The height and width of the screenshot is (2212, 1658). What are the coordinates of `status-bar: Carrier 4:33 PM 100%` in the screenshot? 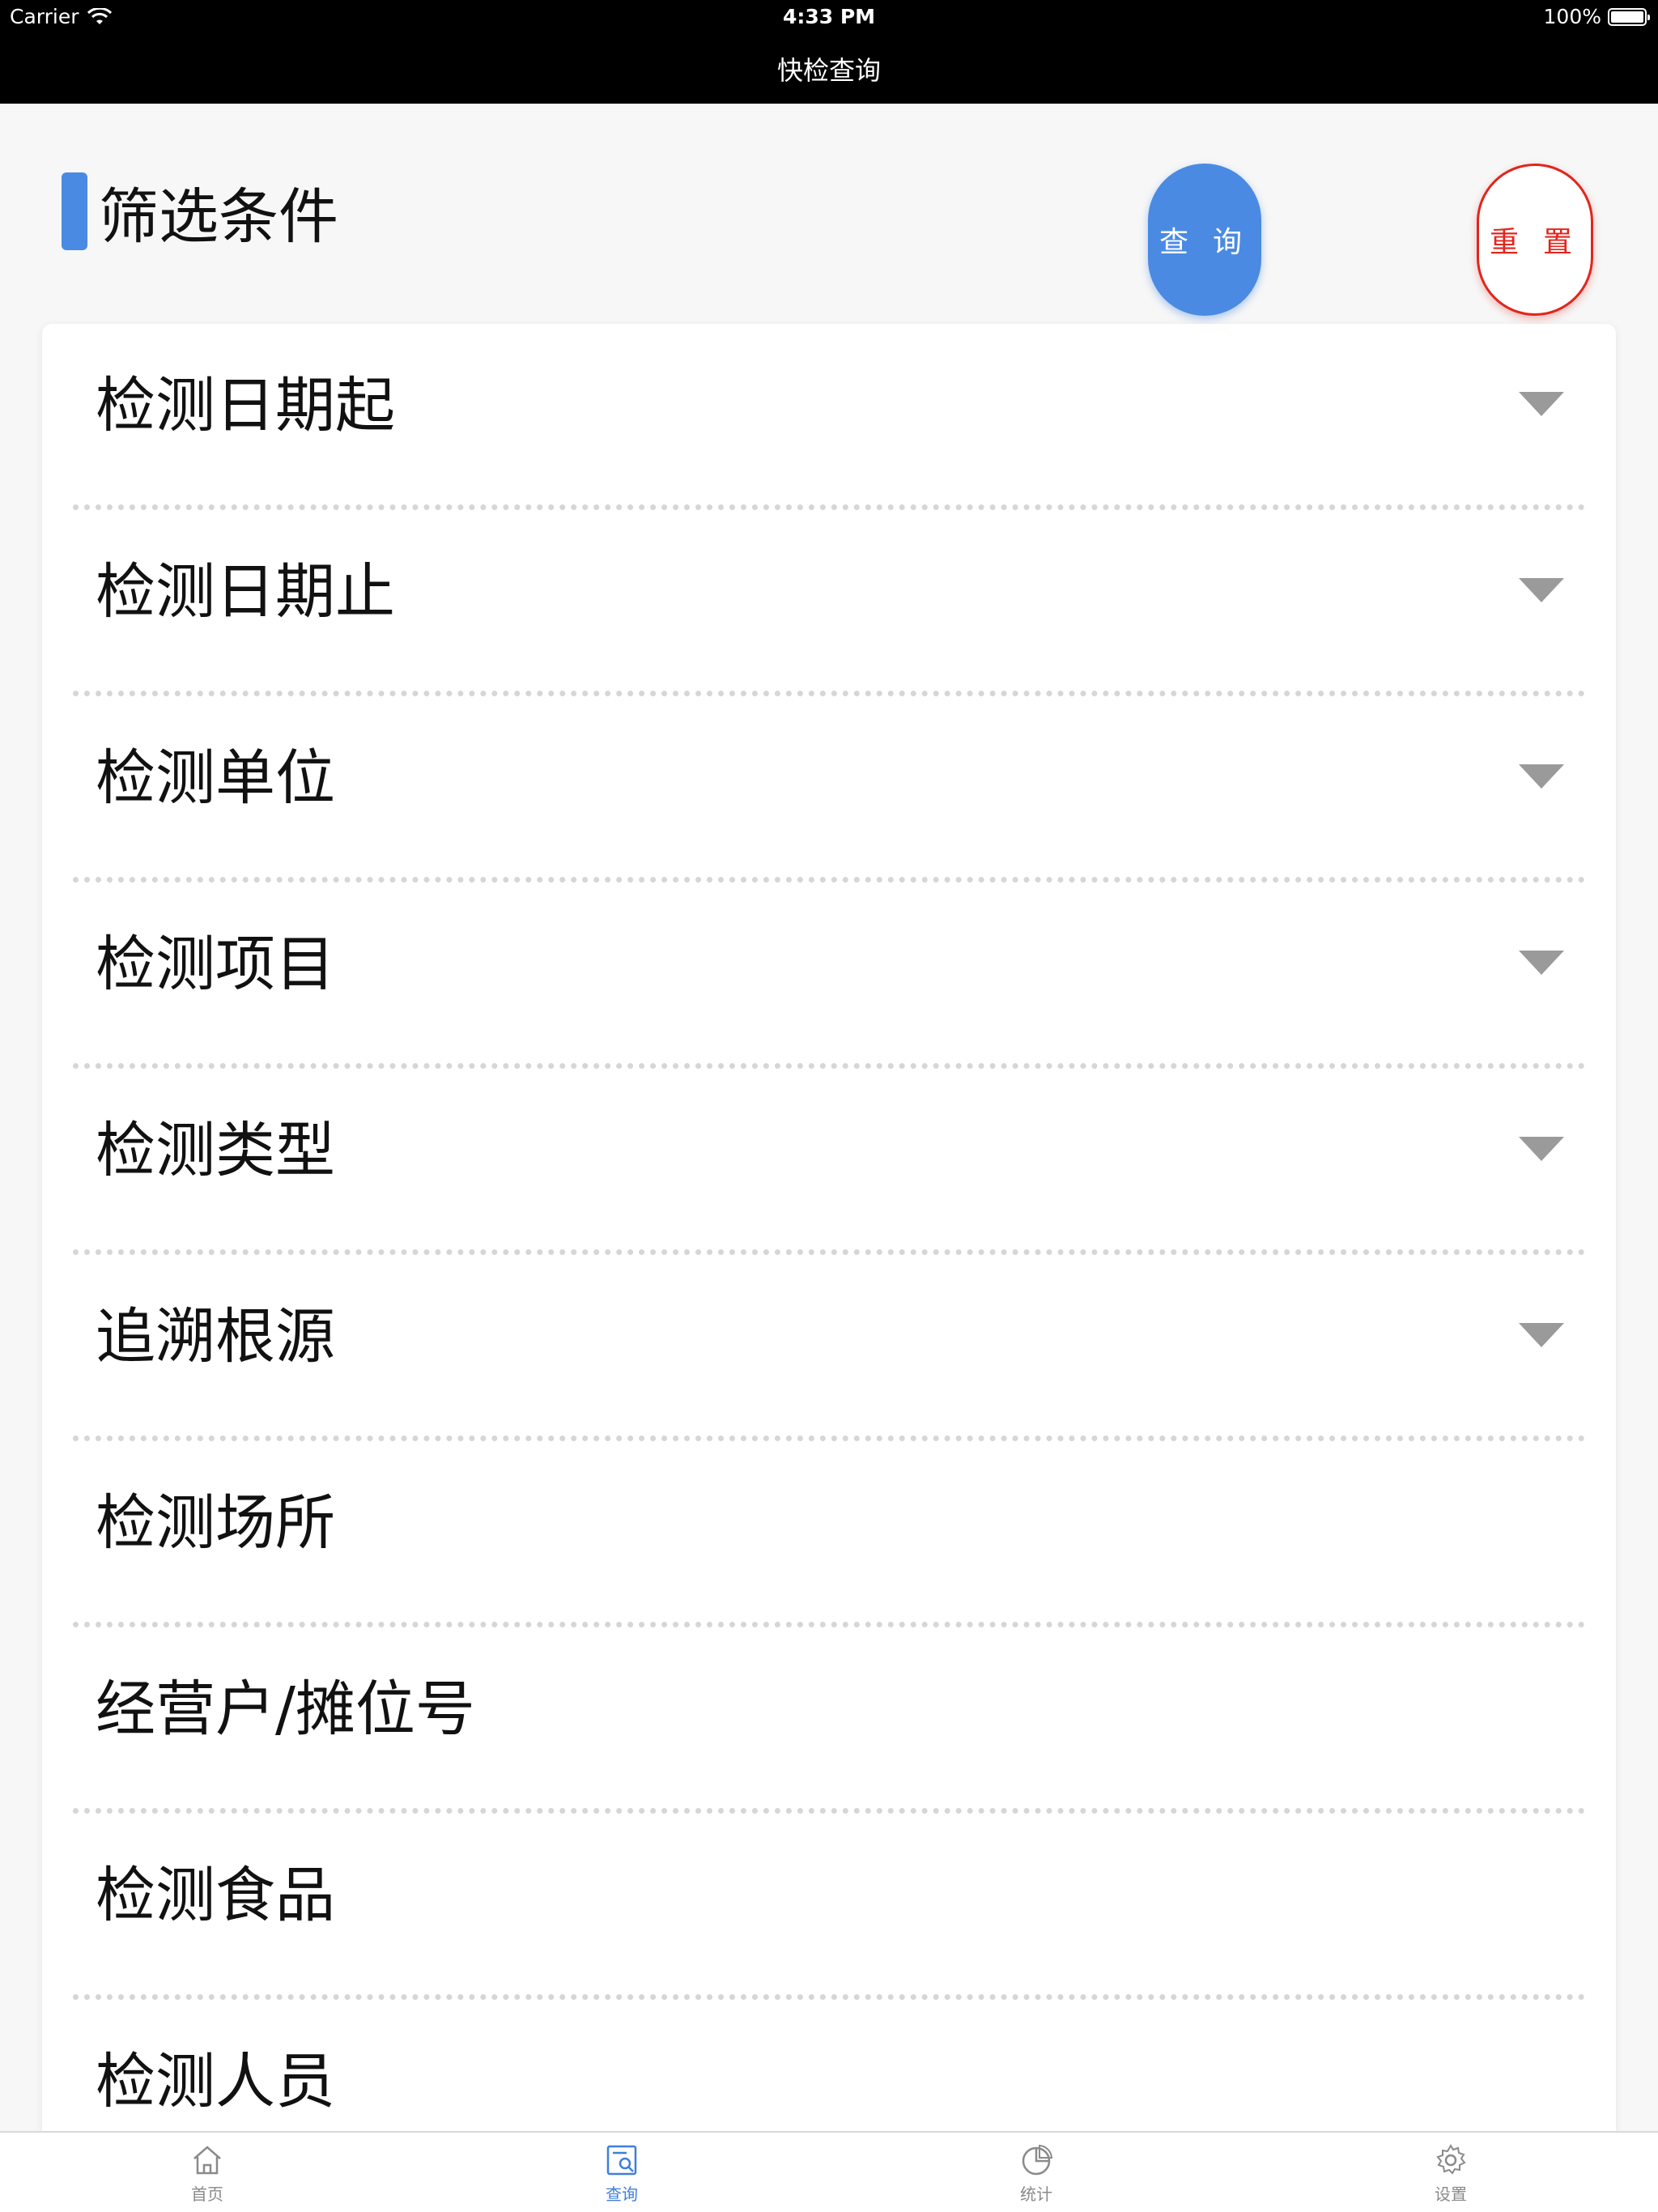 It's located at (829, 17).